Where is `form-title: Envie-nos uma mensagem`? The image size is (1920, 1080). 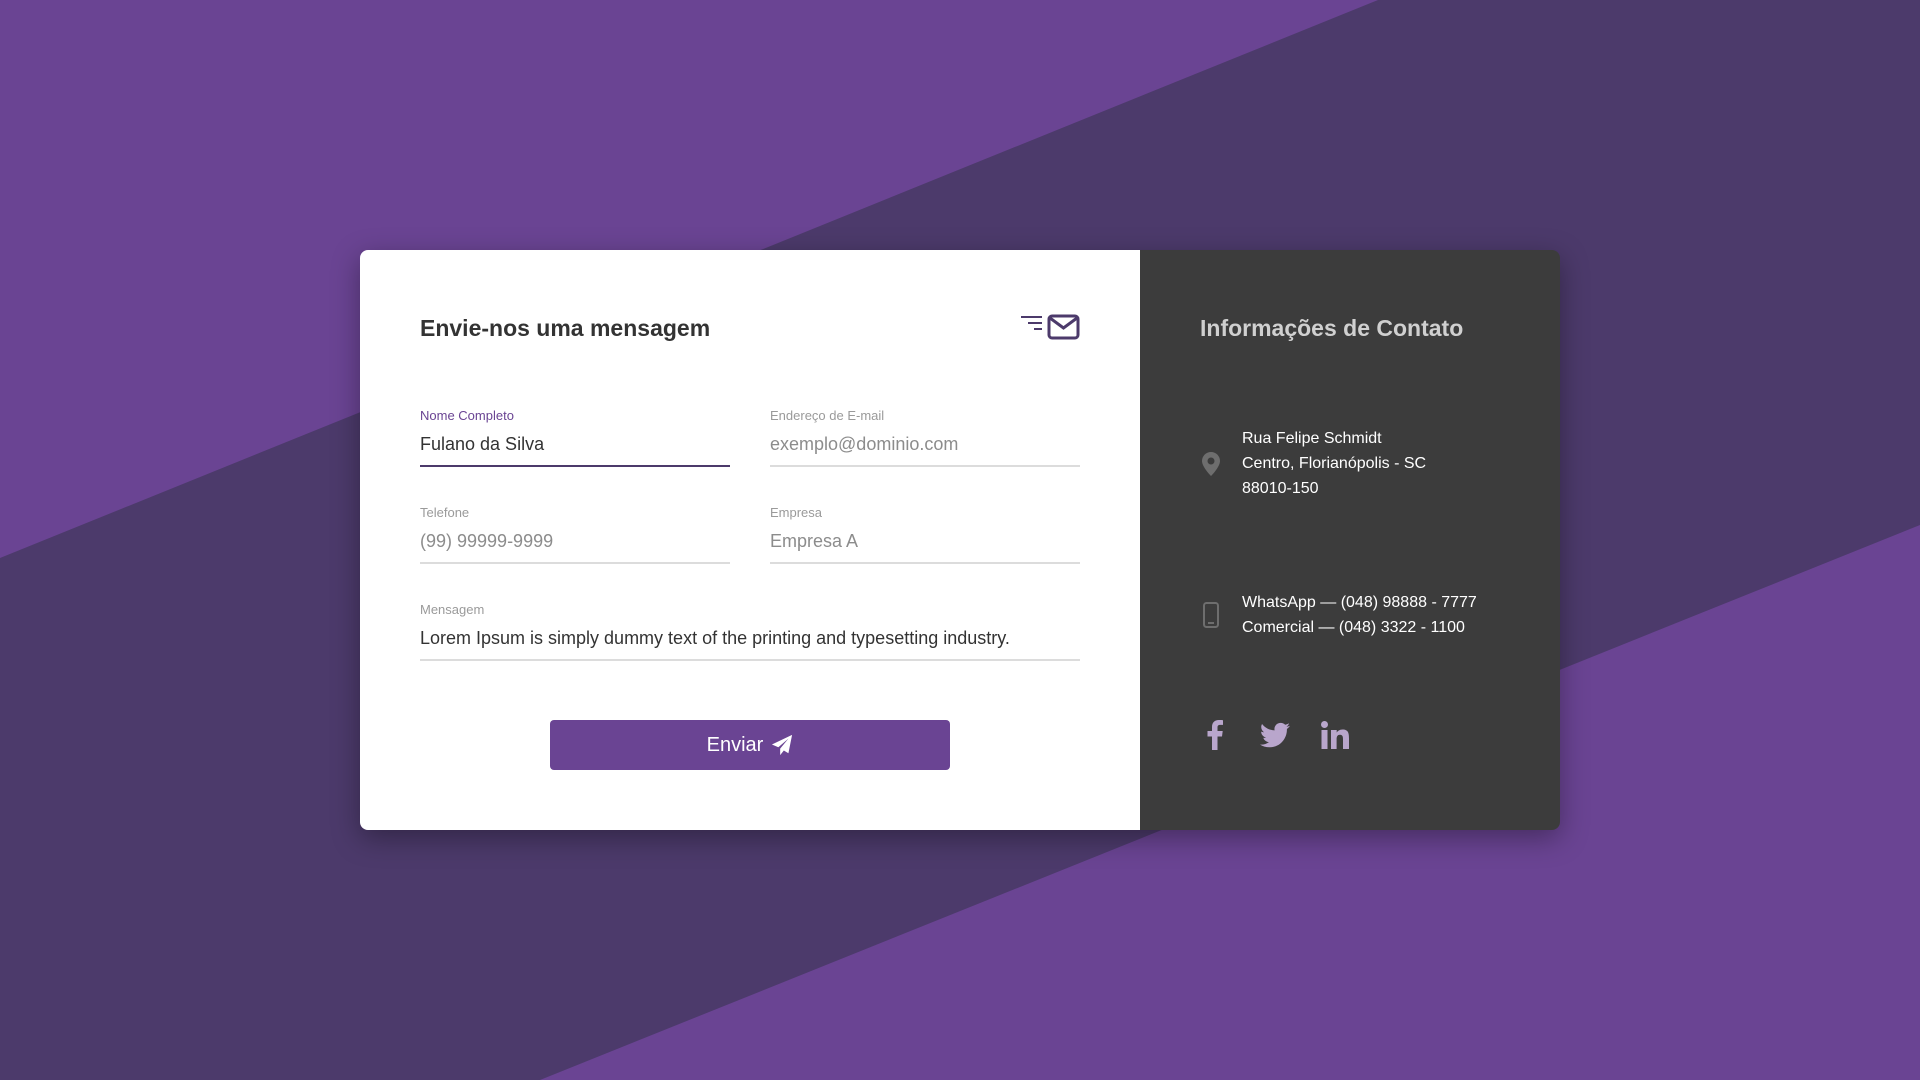
form-title: Envie-nos uma mensagem is located at coordinates (565, 327).